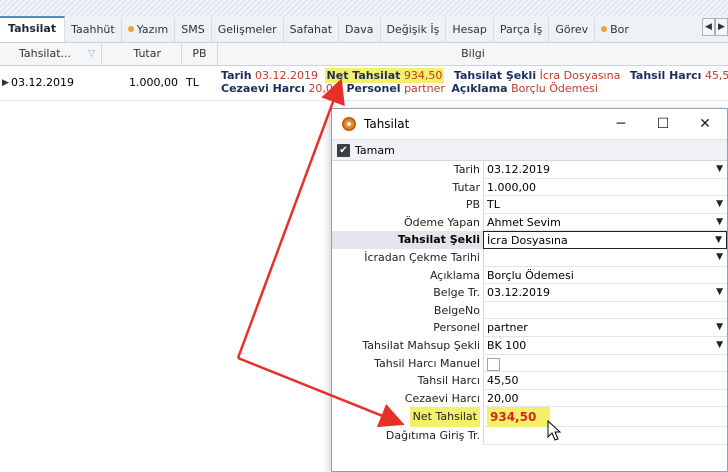  What do you see at coordinates (360, 30) in the screenshot?
I see `tab-dava: Dava` at bounding box center [360, 30].